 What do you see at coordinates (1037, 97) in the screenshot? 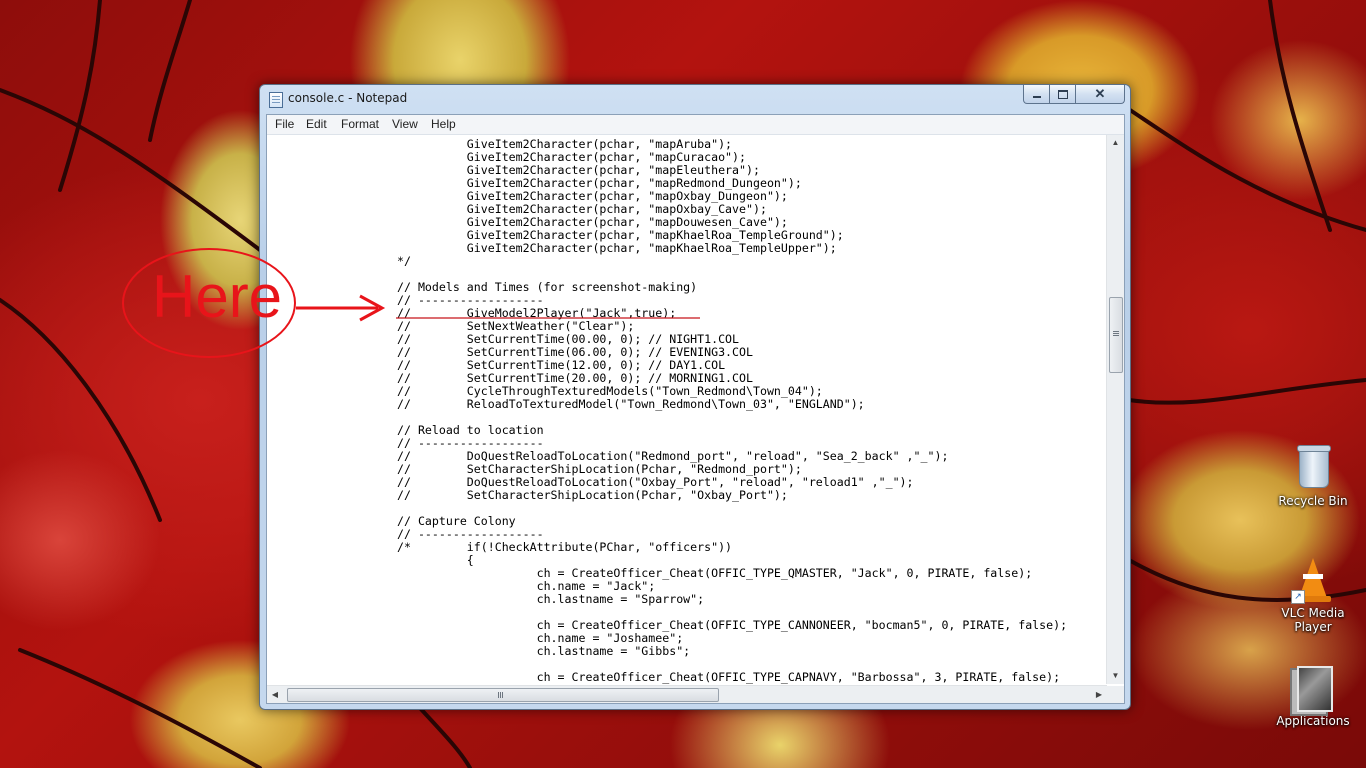
I see `minimize-icon` at bounding box center [1037, 97].